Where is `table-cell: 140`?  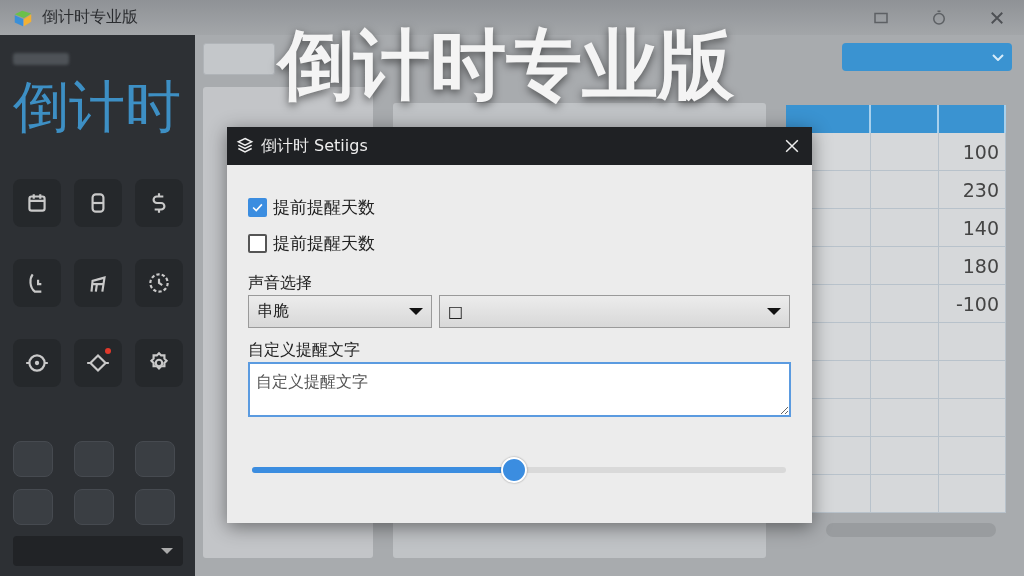
table-cell: 140 is located at coordinates (972, 228).